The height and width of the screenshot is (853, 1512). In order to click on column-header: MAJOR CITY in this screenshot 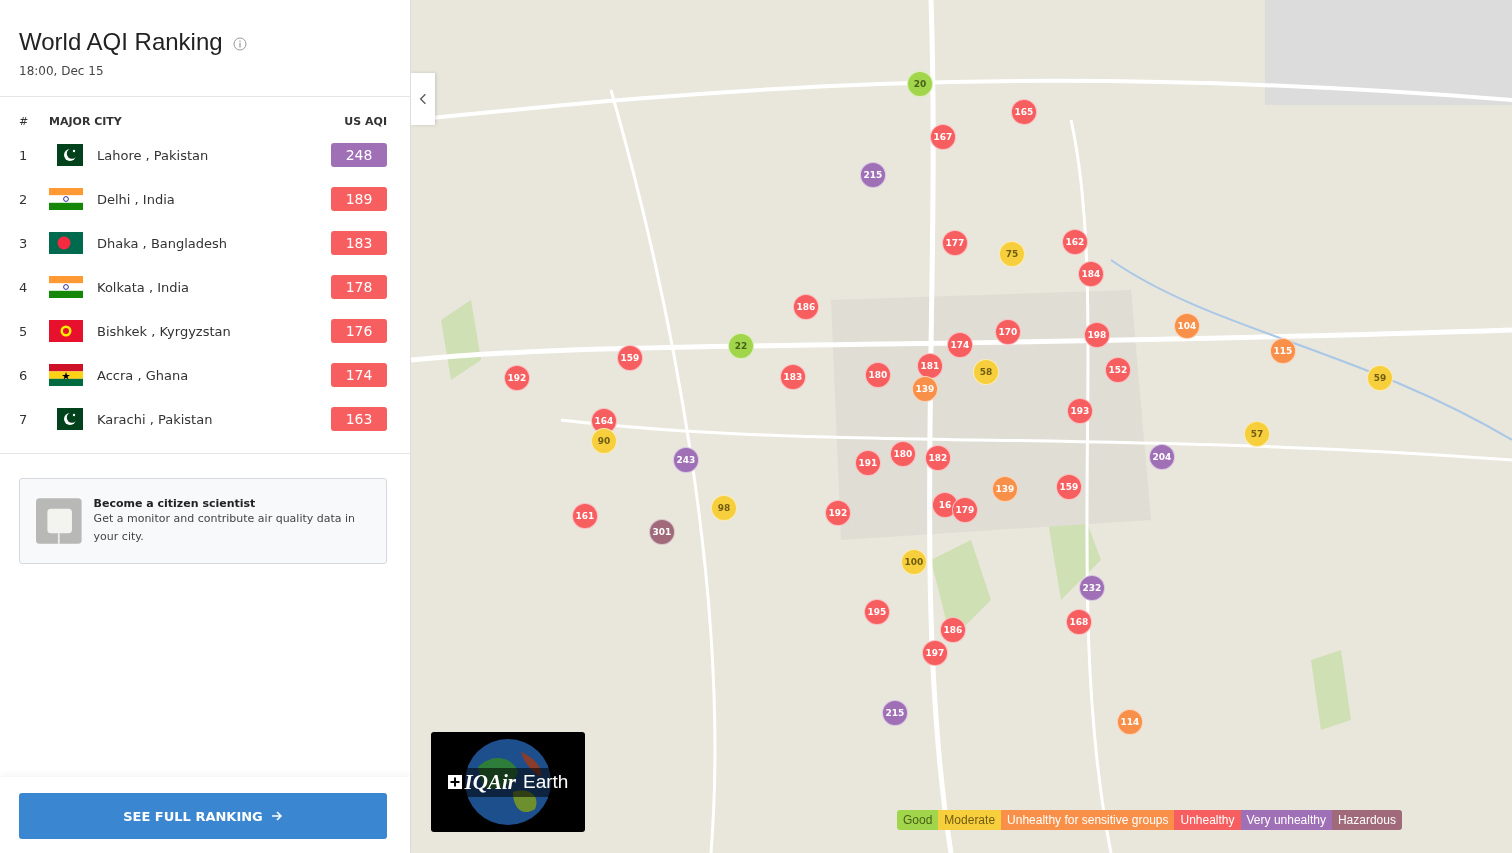, I will do `click(86, 121)`.